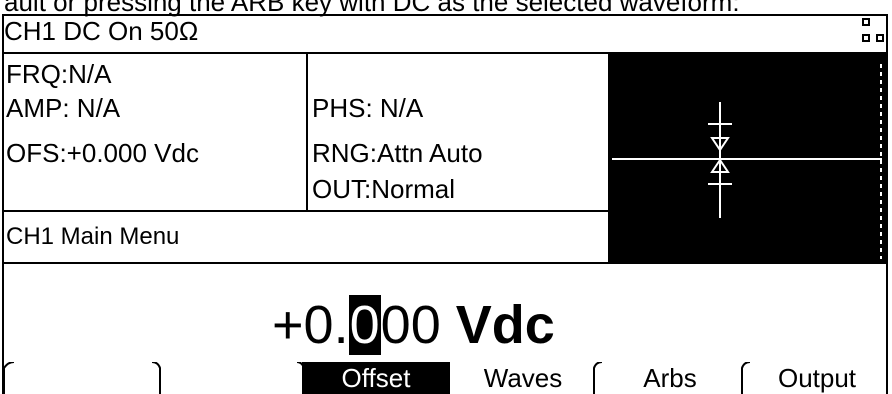 Image resolution: width=892 pixels, height=394 pixels. Describe the element at coordinates (93, 236) in the screenshot. I see `menu-title: CH1 Main Menu` at that location.